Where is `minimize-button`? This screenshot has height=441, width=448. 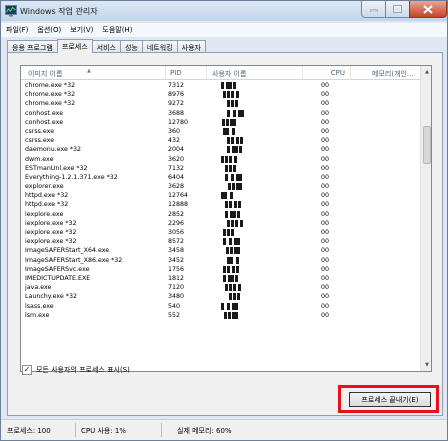 minimize-button is located at coordinates (373, 9).